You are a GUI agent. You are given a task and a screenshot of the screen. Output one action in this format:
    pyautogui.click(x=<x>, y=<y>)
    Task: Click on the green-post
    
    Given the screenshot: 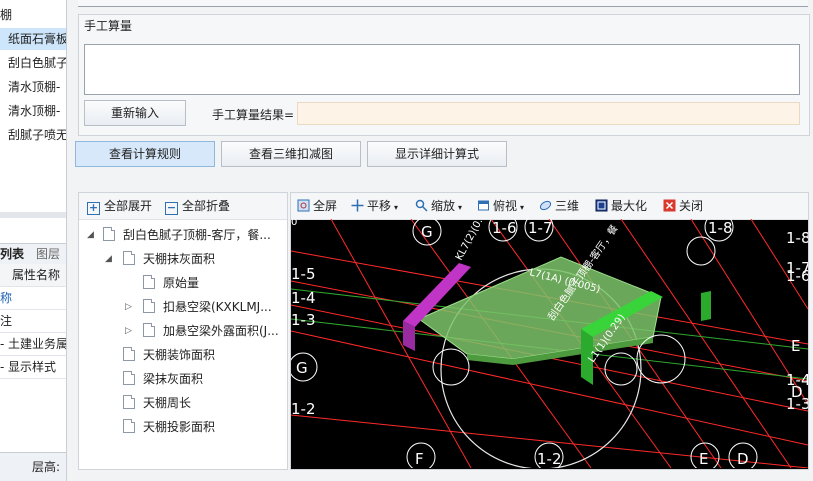 What is the action you would take?
    pyautogui.click(x=706, y=306)
    